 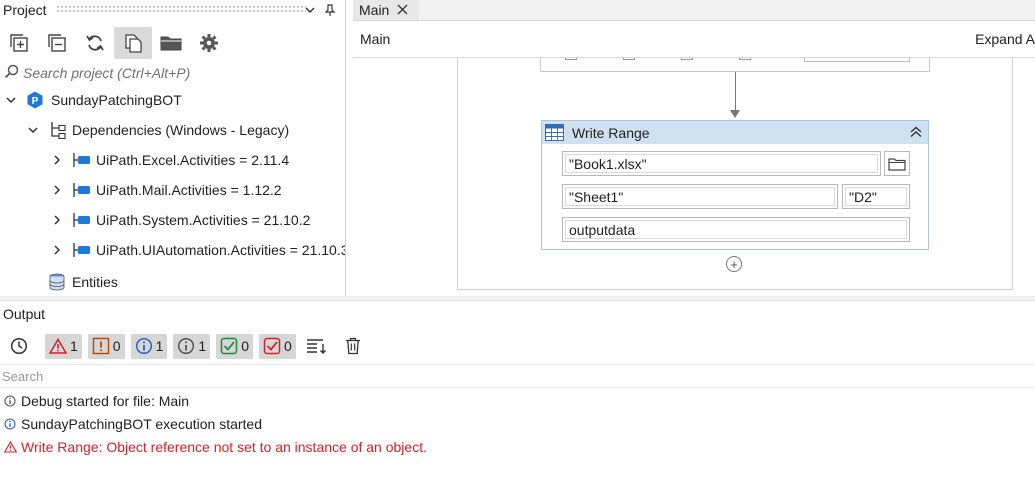 What do you see at coordinates (272, 346) in the screenshot?
I see `failed-check-icon` at bounding box center [272, 346].